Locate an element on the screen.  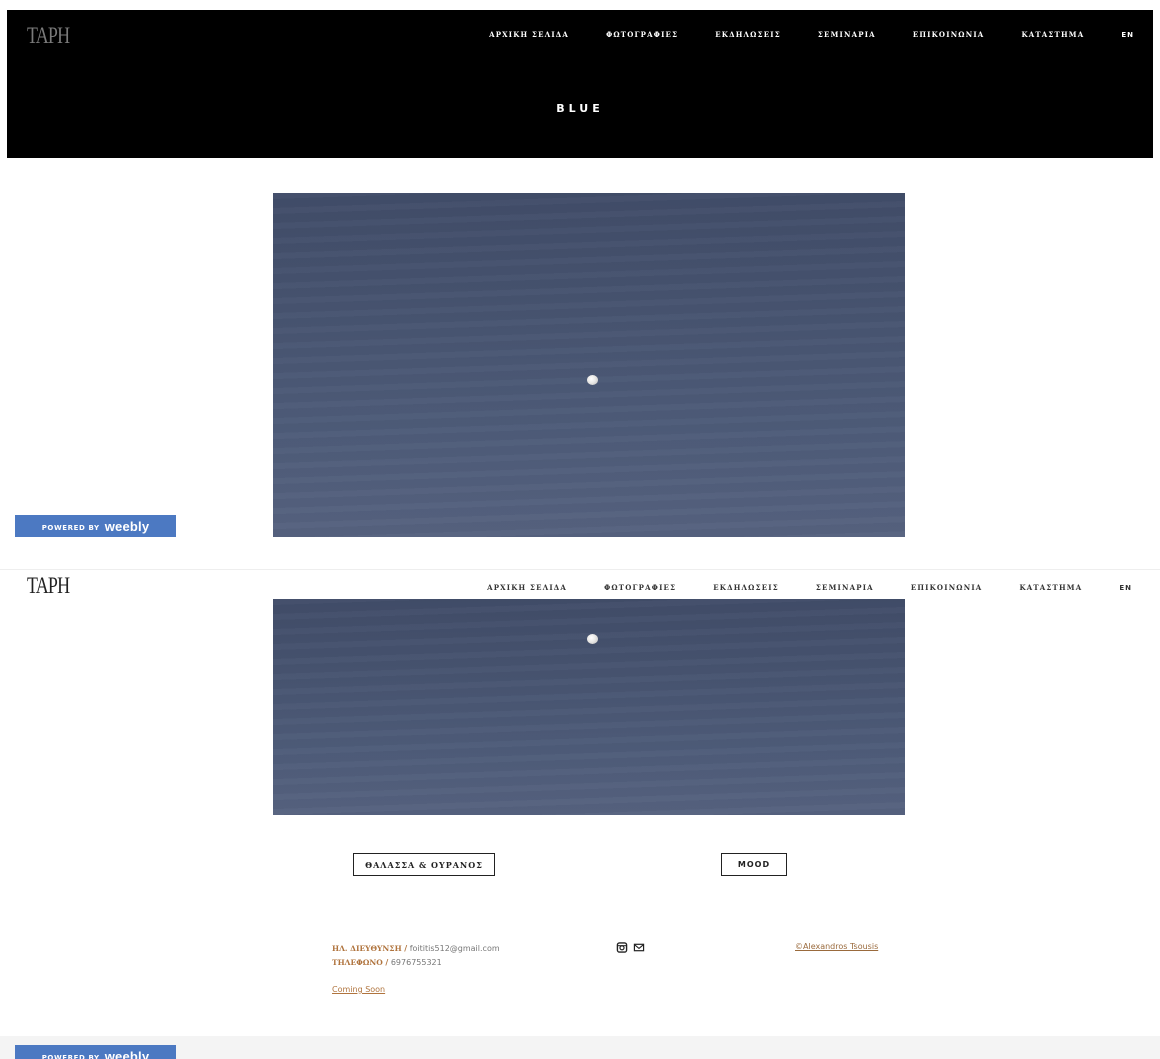
sticky-nav-item-store: ΚΑΤΑΣΤΗΜΑ is located at coordinates (1050, 587).